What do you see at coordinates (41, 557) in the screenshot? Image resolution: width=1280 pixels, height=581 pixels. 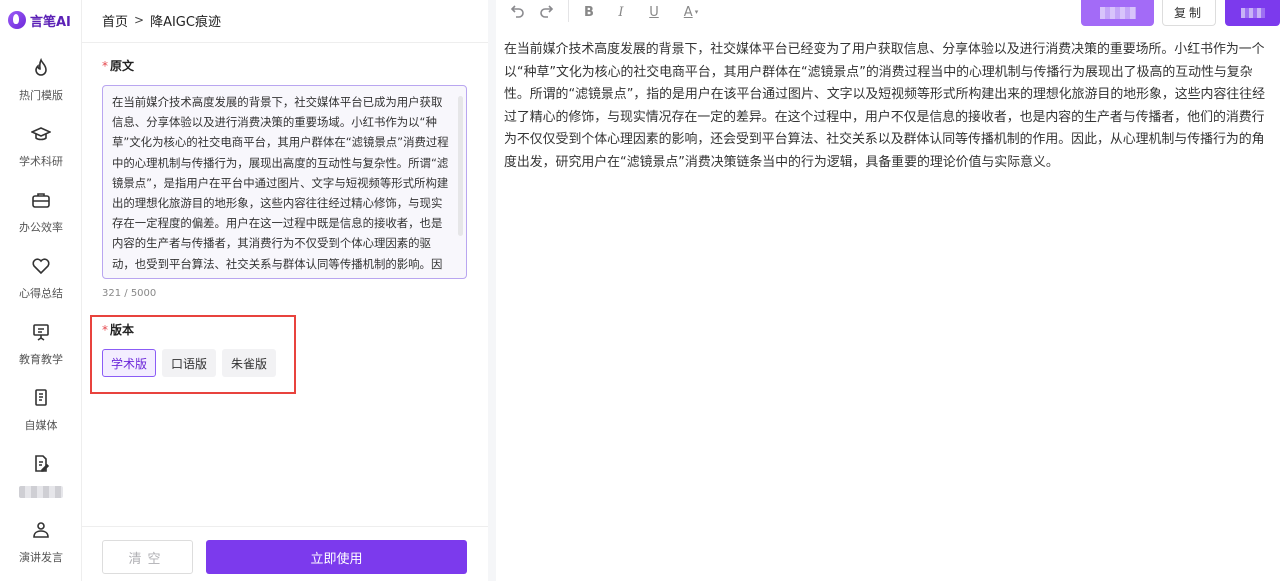 I see `sidebar-item-label: 演讲发言` at bounding box center [41, 557].